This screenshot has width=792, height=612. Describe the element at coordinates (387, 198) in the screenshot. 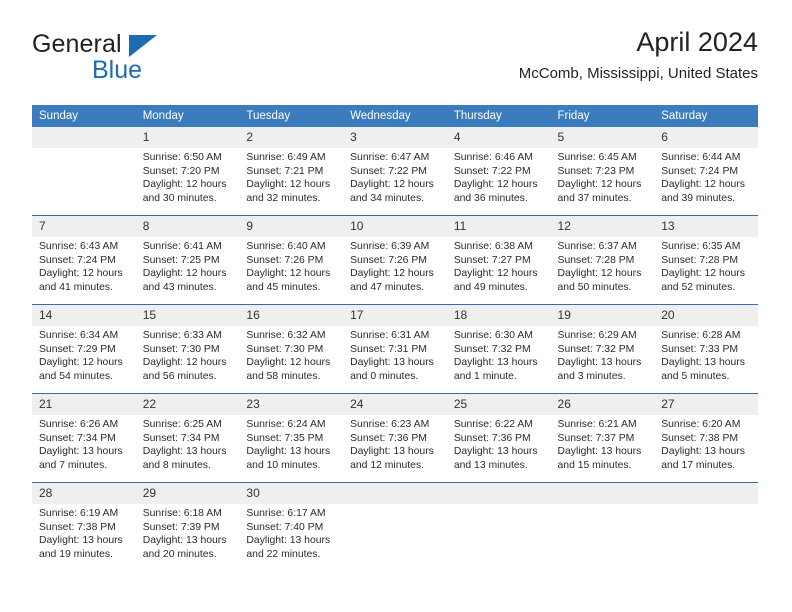

I see `daylight-text-line2: and 34 minutes.` at that location.